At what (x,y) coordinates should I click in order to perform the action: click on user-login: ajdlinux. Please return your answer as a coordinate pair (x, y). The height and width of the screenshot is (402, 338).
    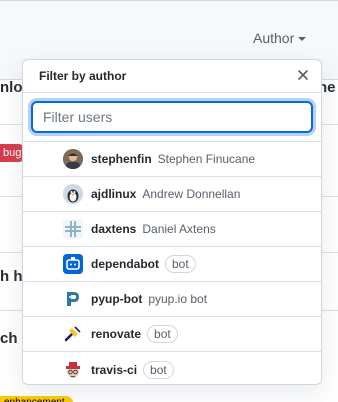
    Looking at the image, I should click on (114, 194).